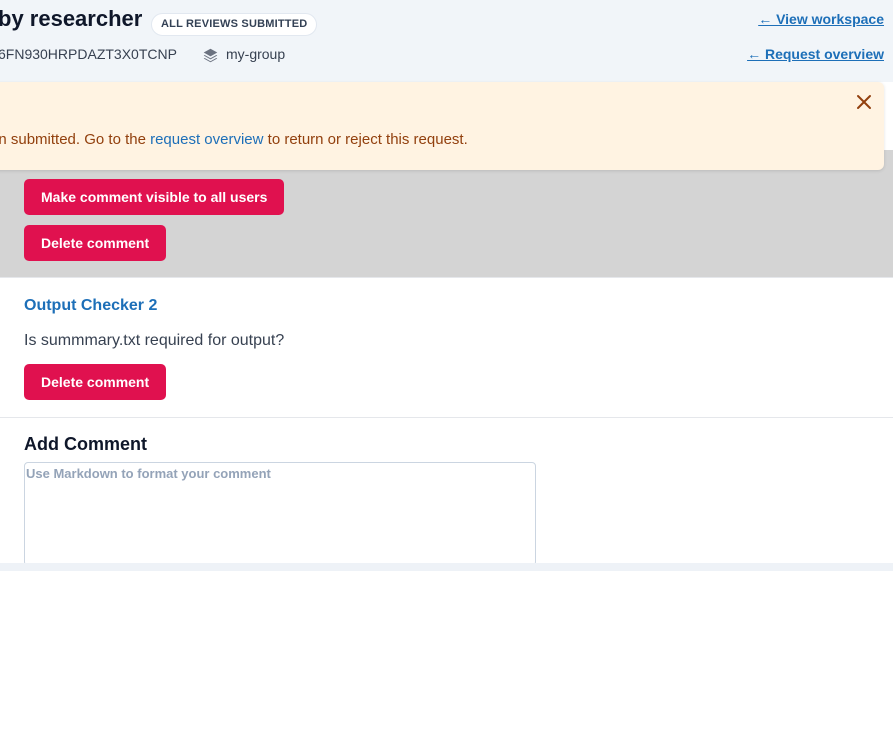  I want to click on section-divider, so click(446, 567).